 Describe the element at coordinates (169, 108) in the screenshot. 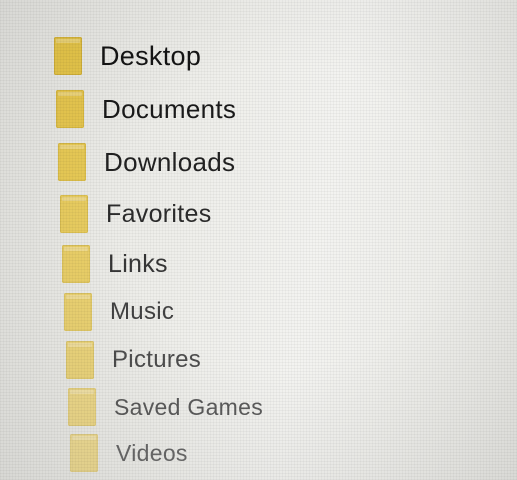

I see `folder-label: Documents` at that location.